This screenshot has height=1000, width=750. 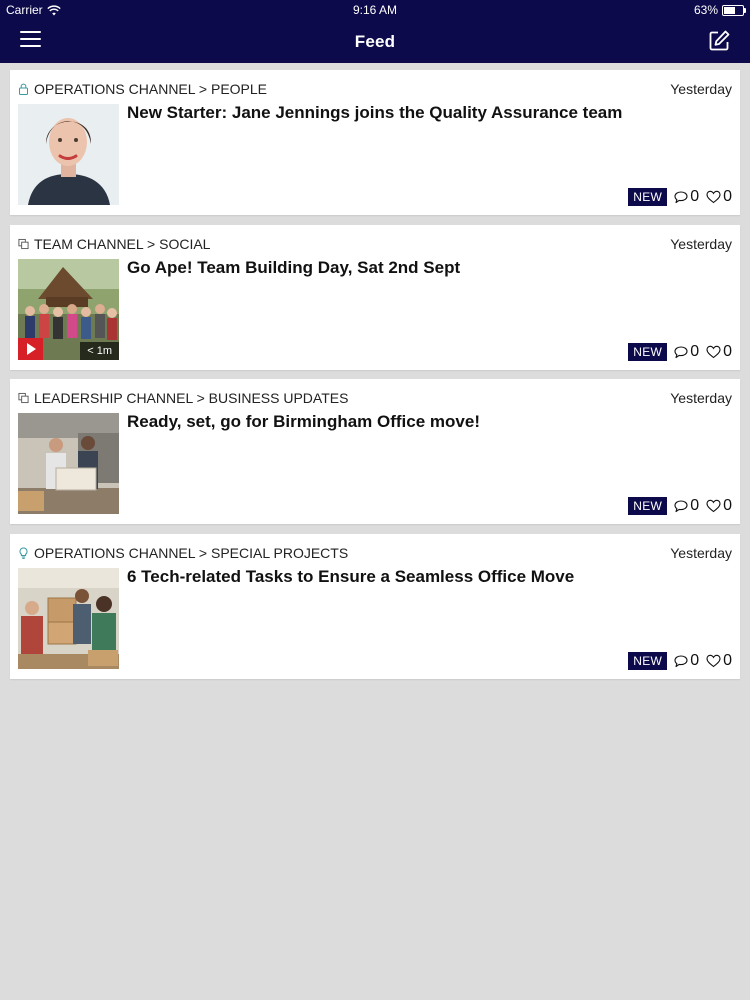 What do you see at coordinates (422, 268) in the screenshot?
I see `post-title: Go Ape! Team Building Day, Sat 2nd Sept` at bounding box center [422, 268].